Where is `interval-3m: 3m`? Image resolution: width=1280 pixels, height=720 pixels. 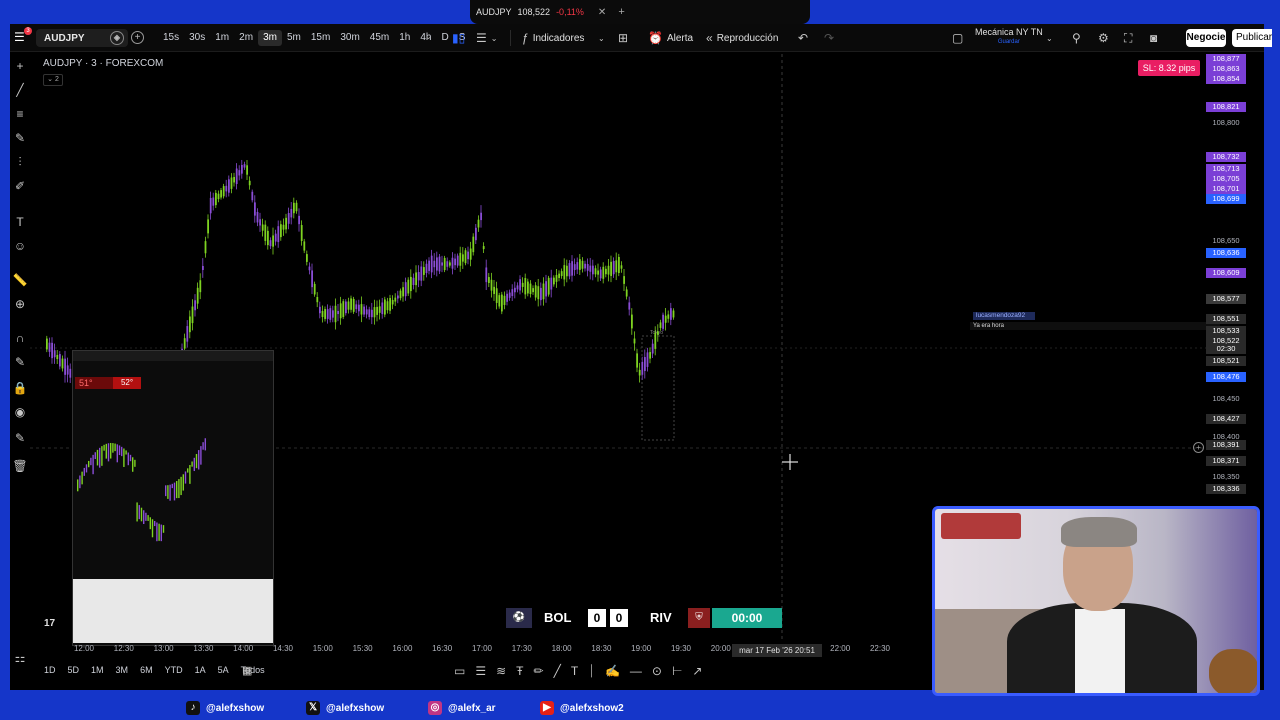 interval-3m: 3m is located at coordinates (270, 38).